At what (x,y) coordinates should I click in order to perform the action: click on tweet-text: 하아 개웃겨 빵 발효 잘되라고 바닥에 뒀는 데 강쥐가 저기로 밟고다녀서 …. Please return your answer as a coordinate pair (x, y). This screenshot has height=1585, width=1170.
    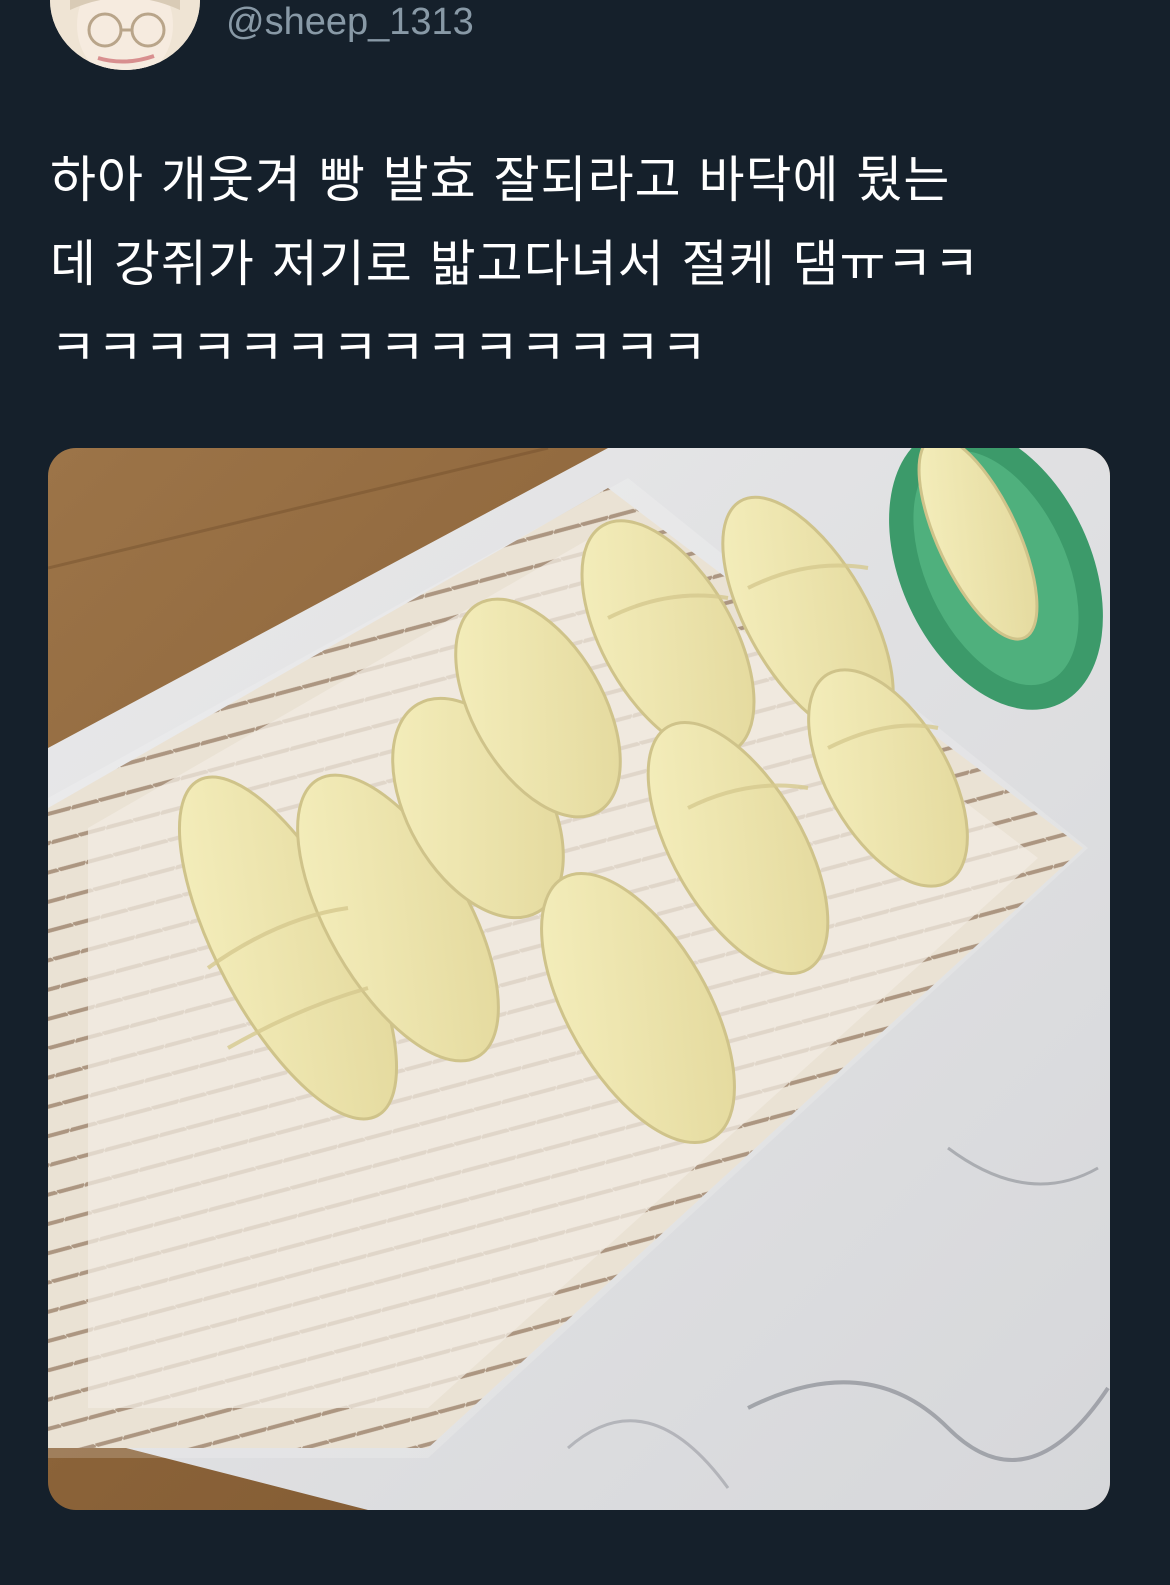
    Looking at the image, I should click on (590, 264).